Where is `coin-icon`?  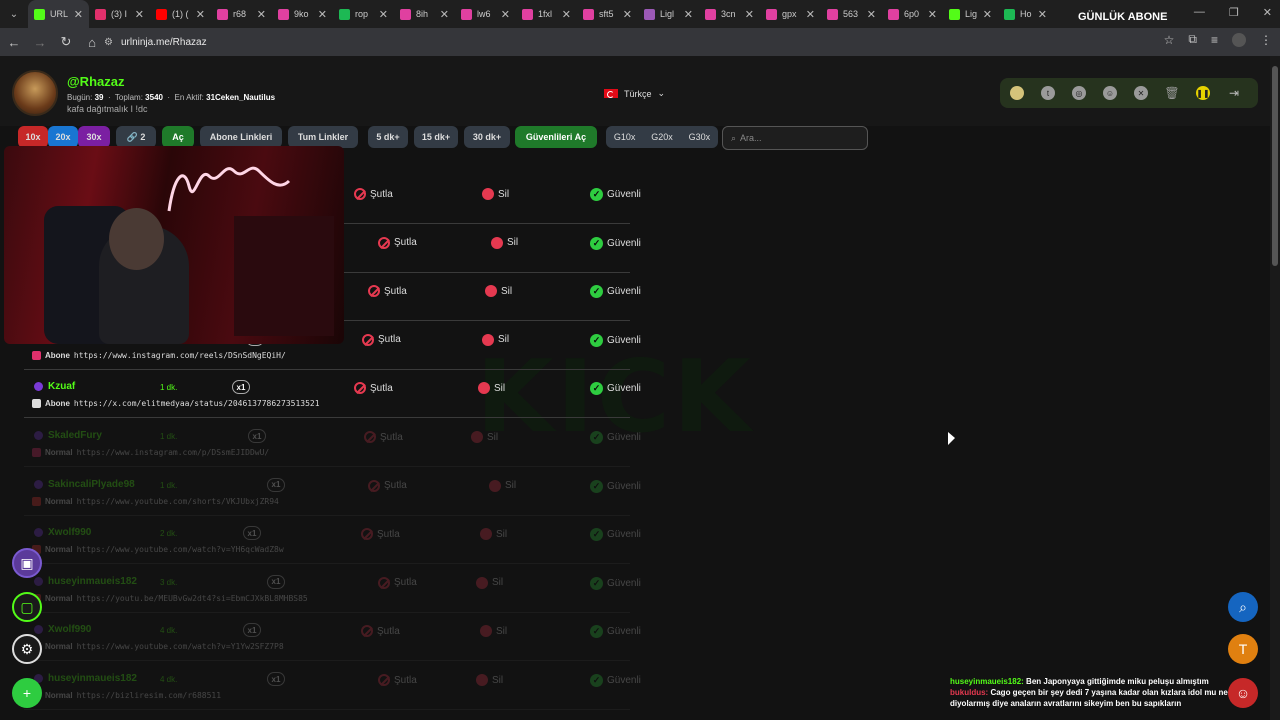
coin-icon is located at coordinates (1017, 93).